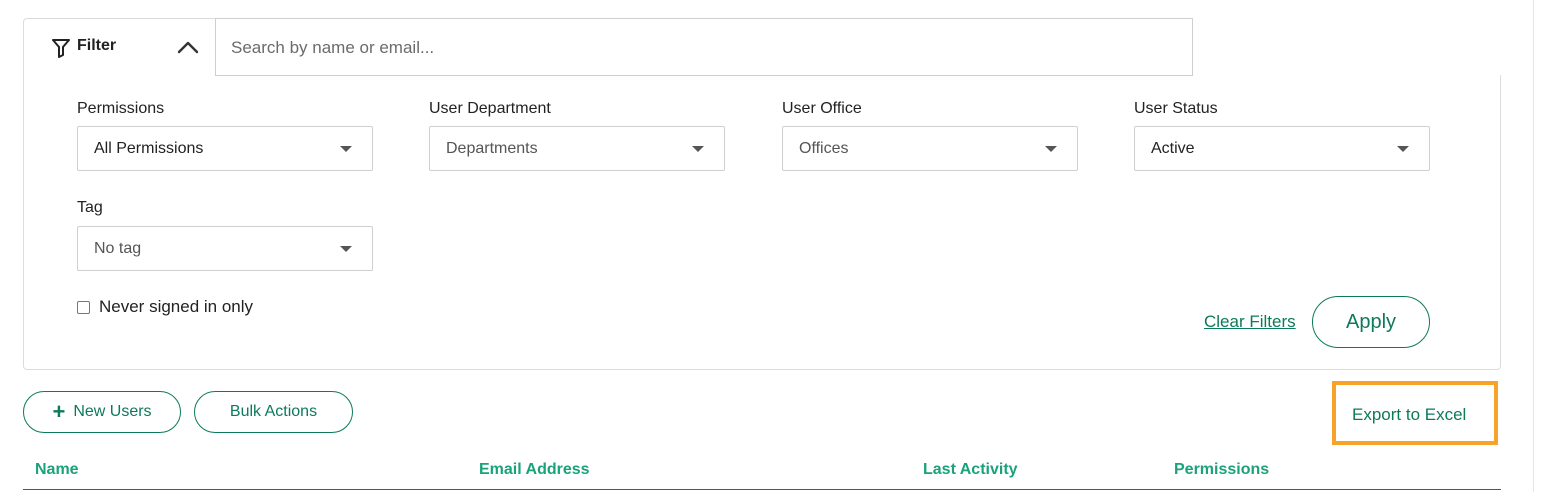 This screenshot has height=492, width=1544. Describe the element at coordinates (970, 470) in the screenshot. I see `column-header-last-activity: Last Activity` at that location.